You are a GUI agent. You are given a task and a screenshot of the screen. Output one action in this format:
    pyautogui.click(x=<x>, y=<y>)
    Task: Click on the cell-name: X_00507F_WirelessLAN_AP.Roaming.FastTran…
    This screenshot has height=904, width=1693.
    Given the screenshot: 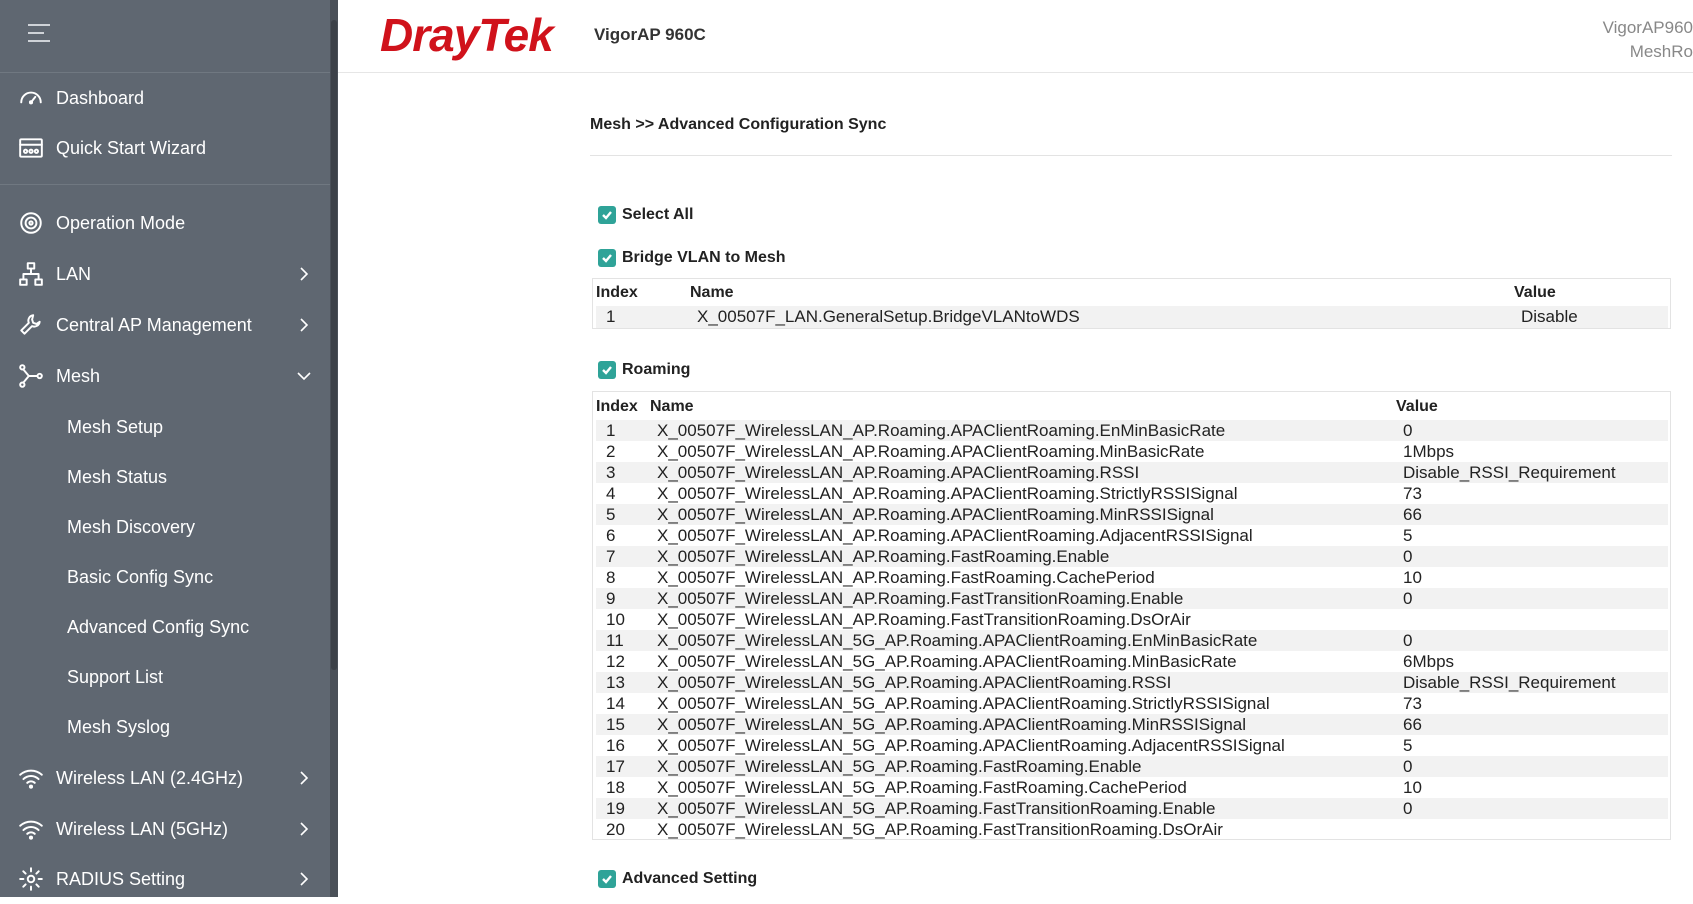 What is the action you would take?
    pyautogui.click(x=924, y=619)
    